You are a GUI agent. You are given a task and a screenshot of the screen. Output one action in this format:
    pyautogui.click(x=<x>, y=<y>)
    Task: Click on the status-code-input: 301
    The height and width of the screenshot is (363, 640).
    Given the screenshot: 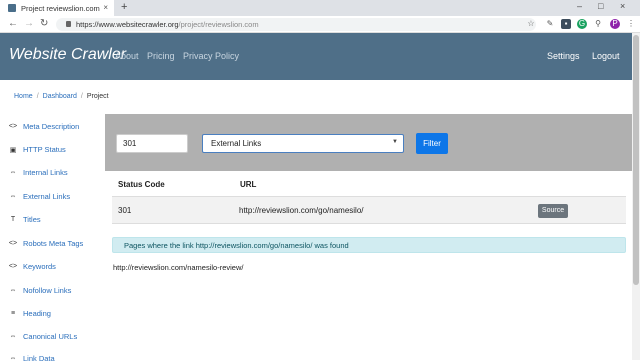 What is the action you would take?
    pyautogui.click(x=152, y=143)
    